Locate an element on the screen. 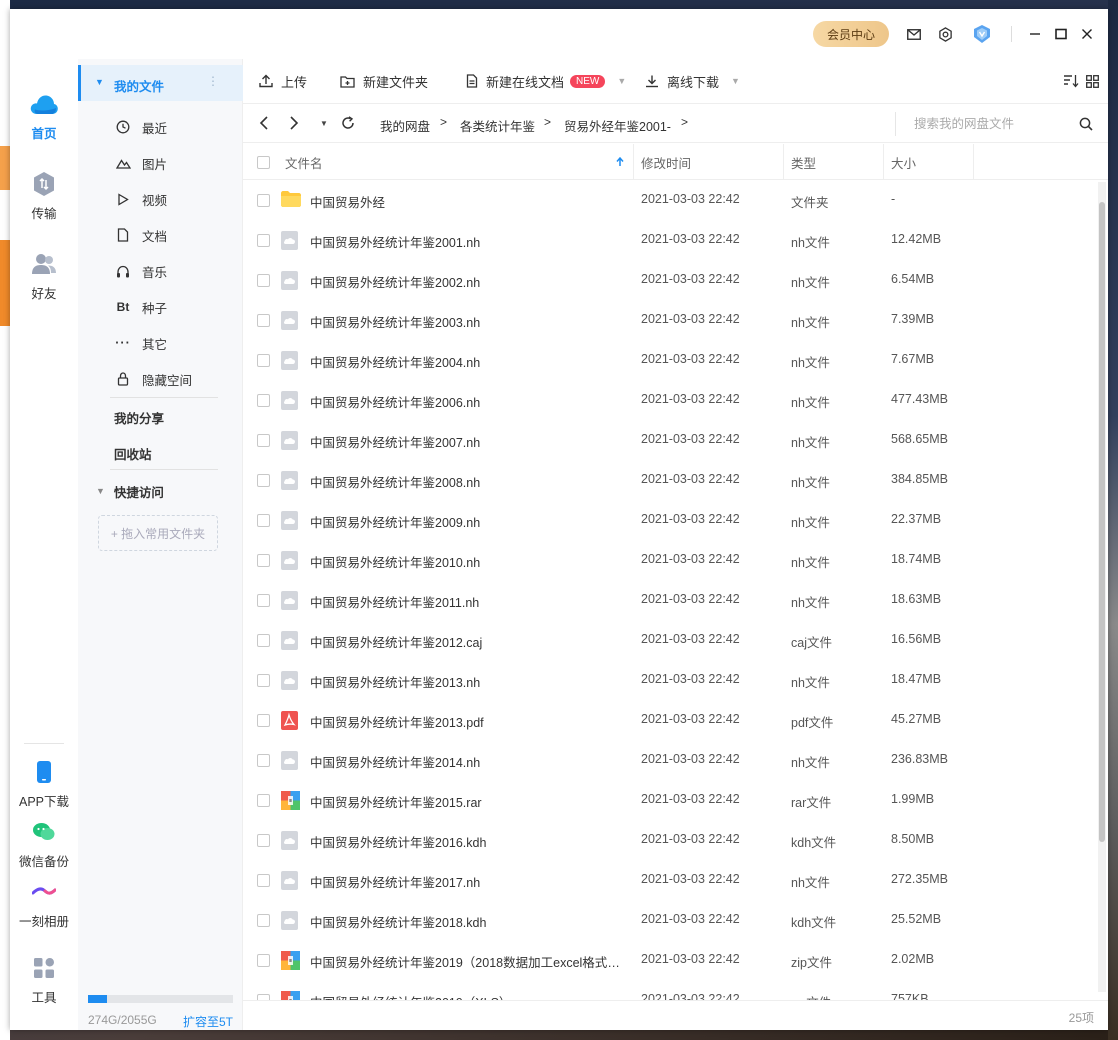 This screenshot has width=1118, height=1040. new-folder-button: 新建文件夹 is located at coordinates (384, 81).